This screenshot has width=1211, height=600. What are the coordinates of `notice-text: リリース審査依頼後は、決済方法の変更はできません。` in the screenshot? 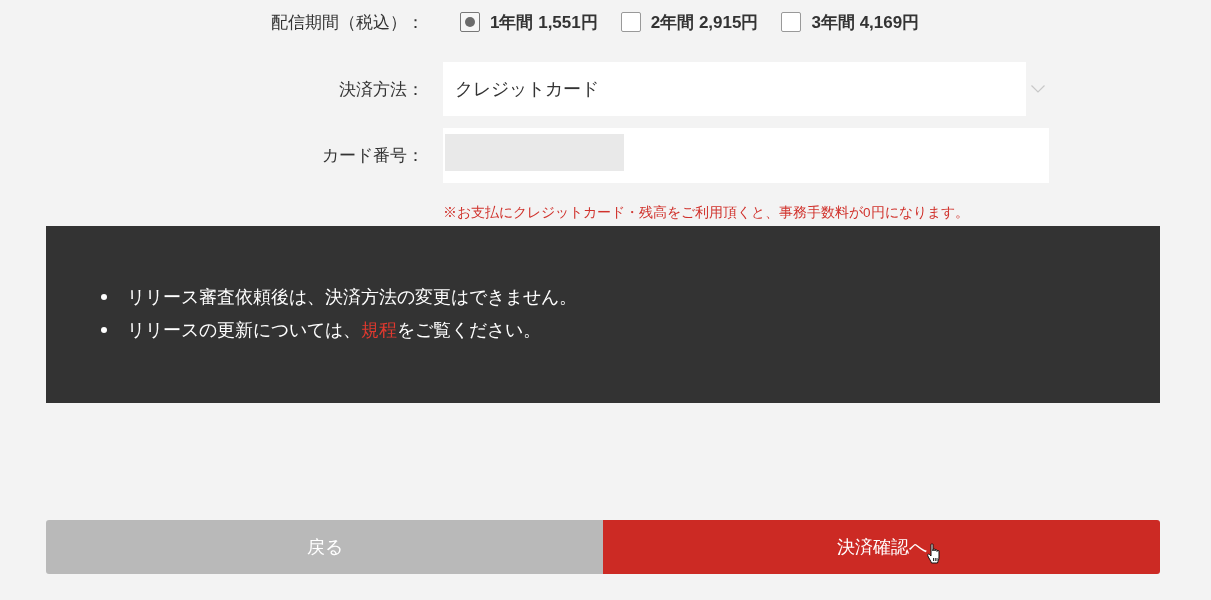 It's located at (352, 297).